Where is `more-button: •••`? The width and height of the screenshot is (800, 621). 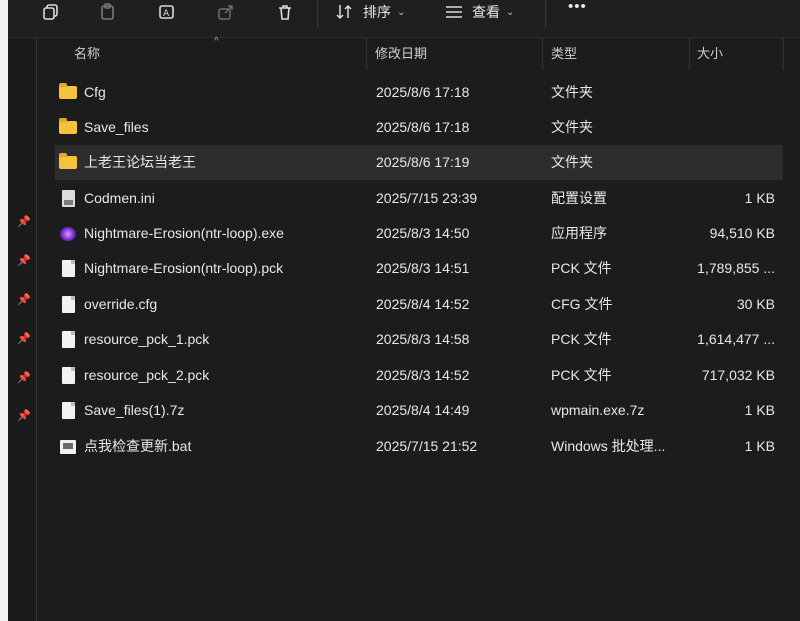
more-button: ••• is located at coordinates (577, 7).